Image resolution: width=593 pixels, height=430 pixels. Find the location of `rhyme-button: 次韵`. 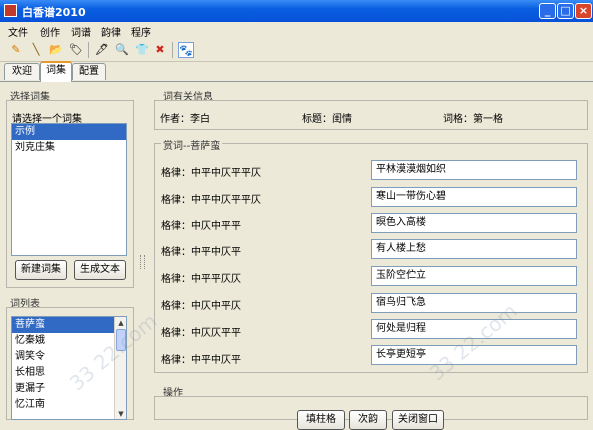

rhyme-button: 次韵 is located at coordinates (368, 420).